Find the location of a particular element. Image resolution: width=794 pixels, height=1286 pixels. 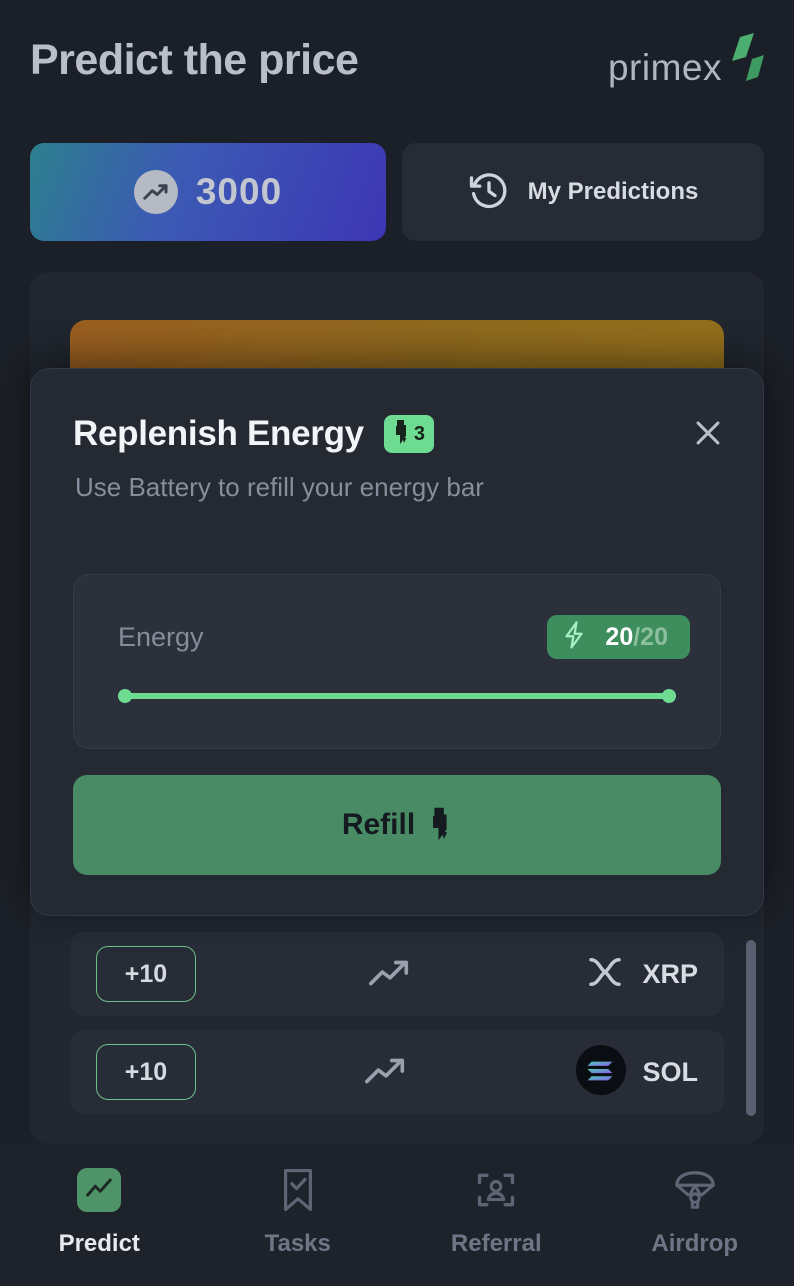

asset-list: +10 XRP +10 SOL is located at coordinates (397, 1030).